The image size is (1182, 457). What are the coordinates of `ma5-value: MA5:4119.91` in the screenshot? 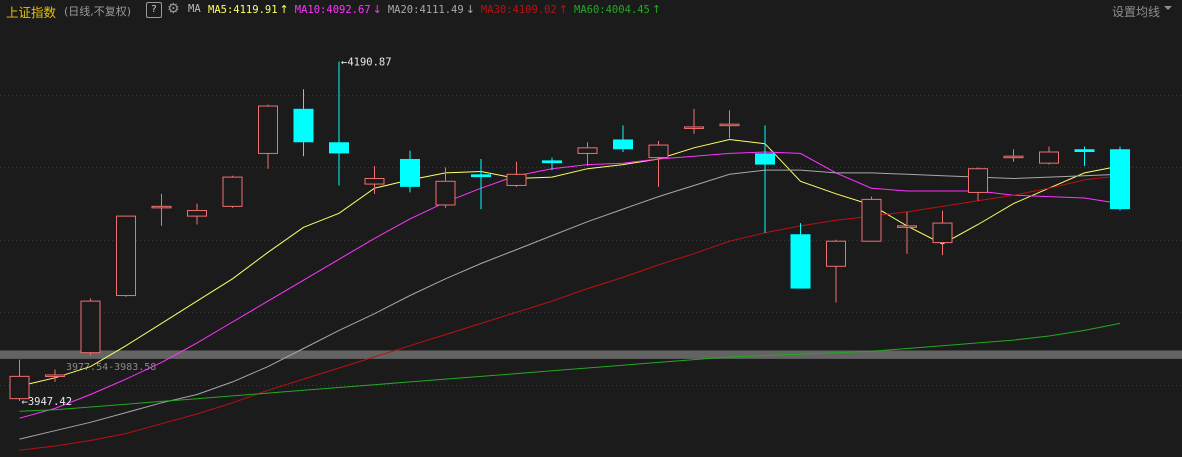 It's located at (243, 9).